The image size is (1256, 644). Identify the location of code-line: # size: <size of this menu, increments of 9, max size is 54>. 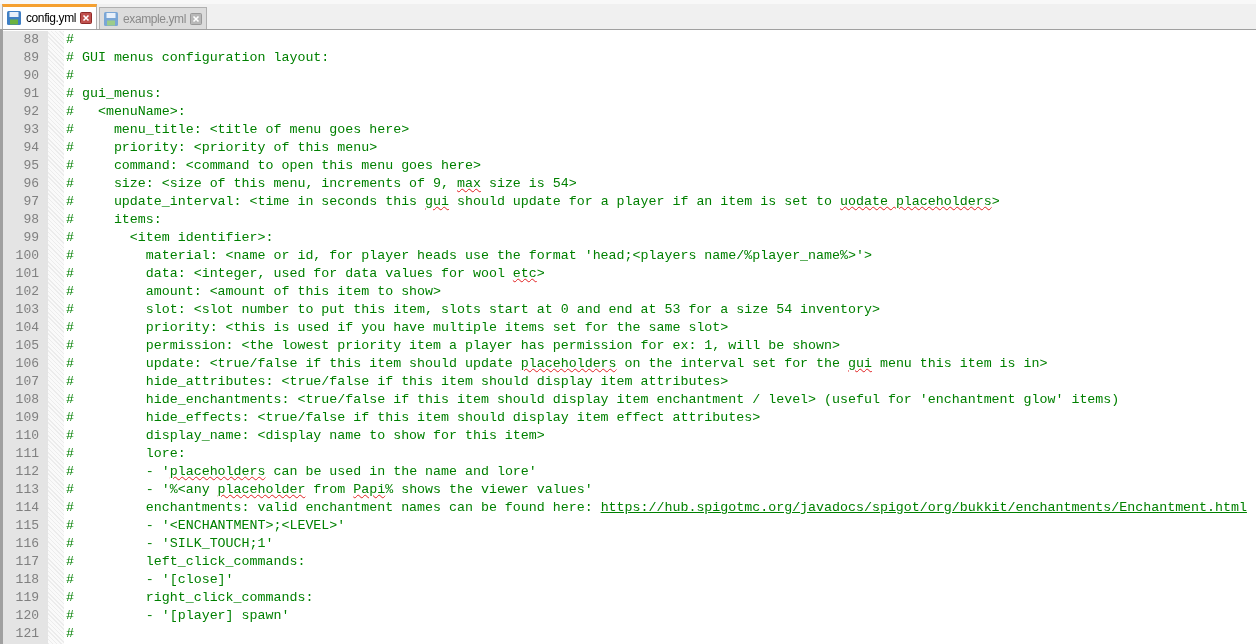
(321, 184).